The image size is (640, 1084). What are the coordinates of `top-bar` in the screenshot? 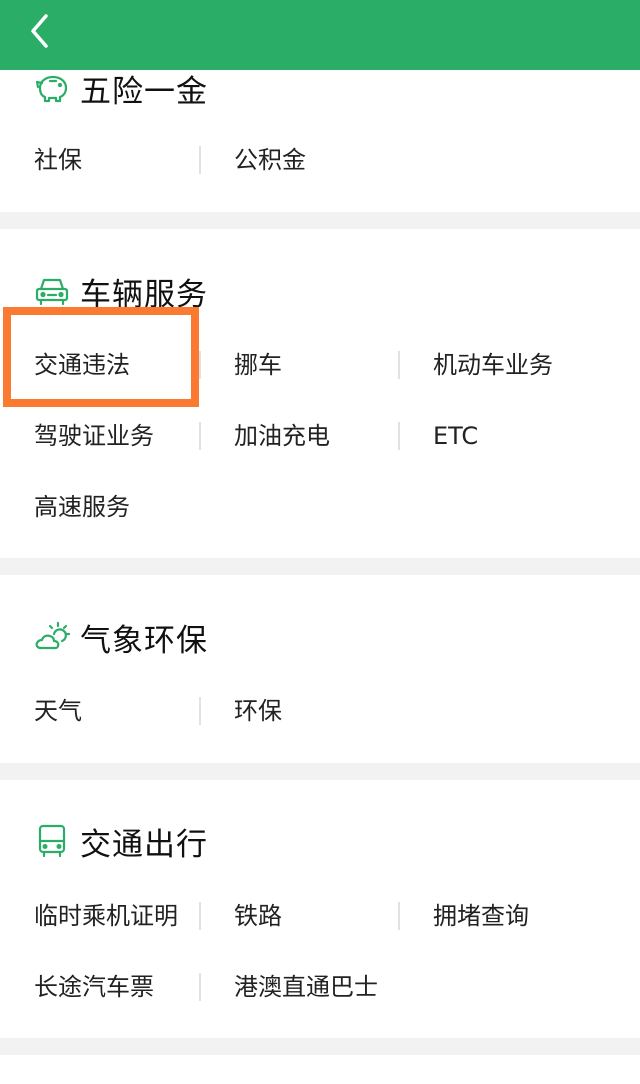 It's located at (320, 35).